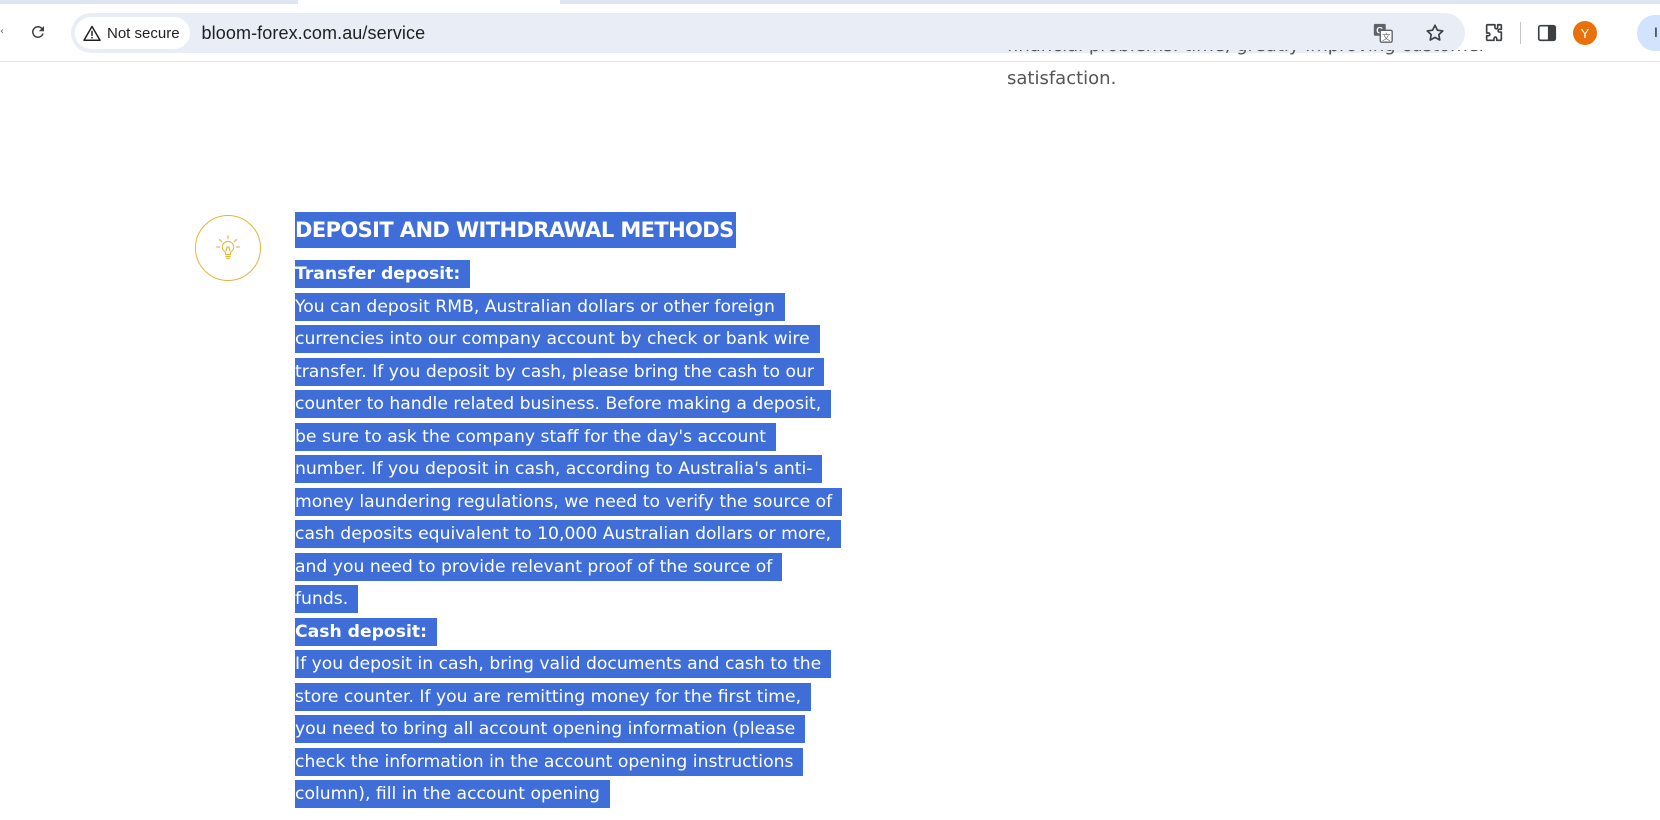 Image resolution: width=1660 pixels, height=820 pixels. I want to click on url-text: bloom-forex.com.au/service, so click(314, 33).